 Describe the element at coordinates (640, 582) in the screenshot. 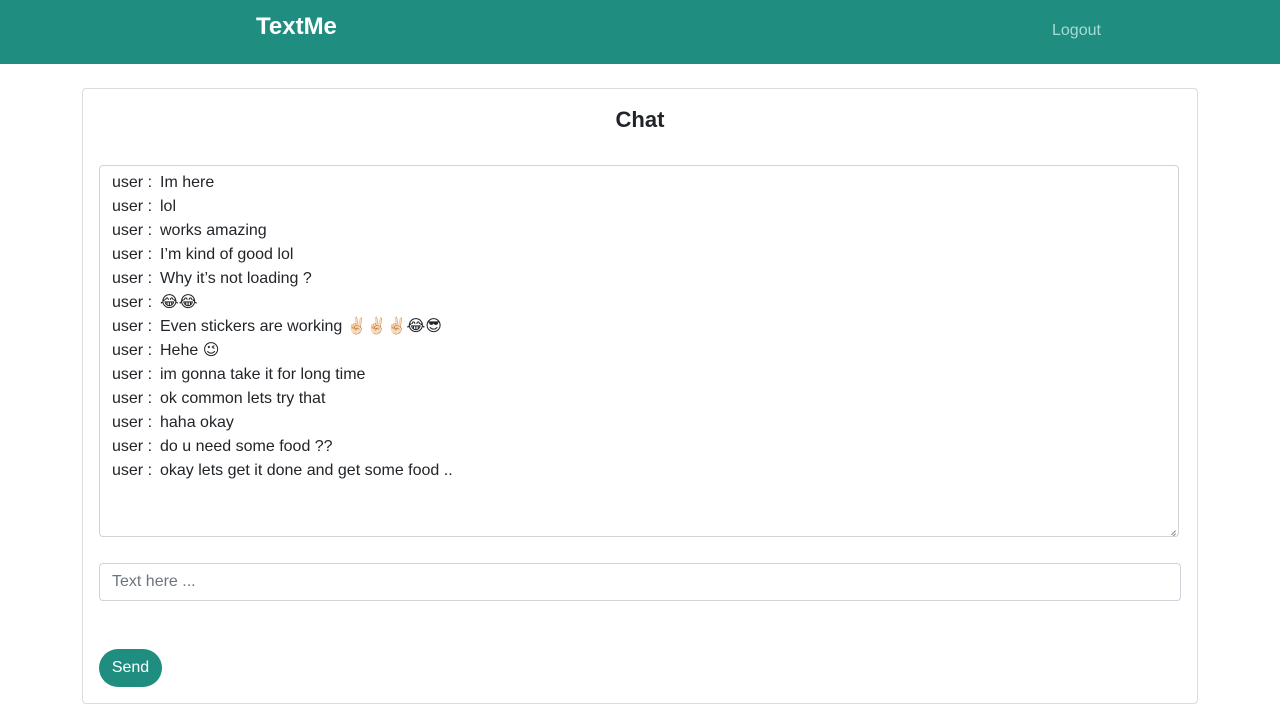

I see `message-input` at that location.